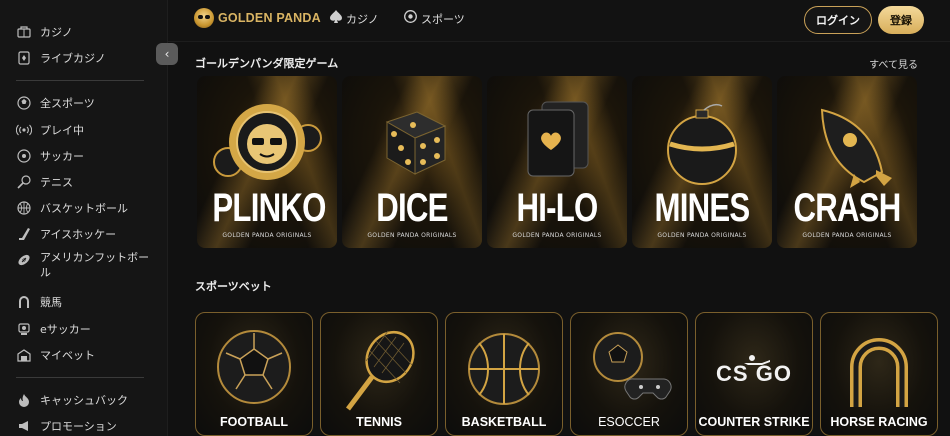  I want to click on games-section-title: ゴールデンパンダ限定ゲーム, so click(267, 63).